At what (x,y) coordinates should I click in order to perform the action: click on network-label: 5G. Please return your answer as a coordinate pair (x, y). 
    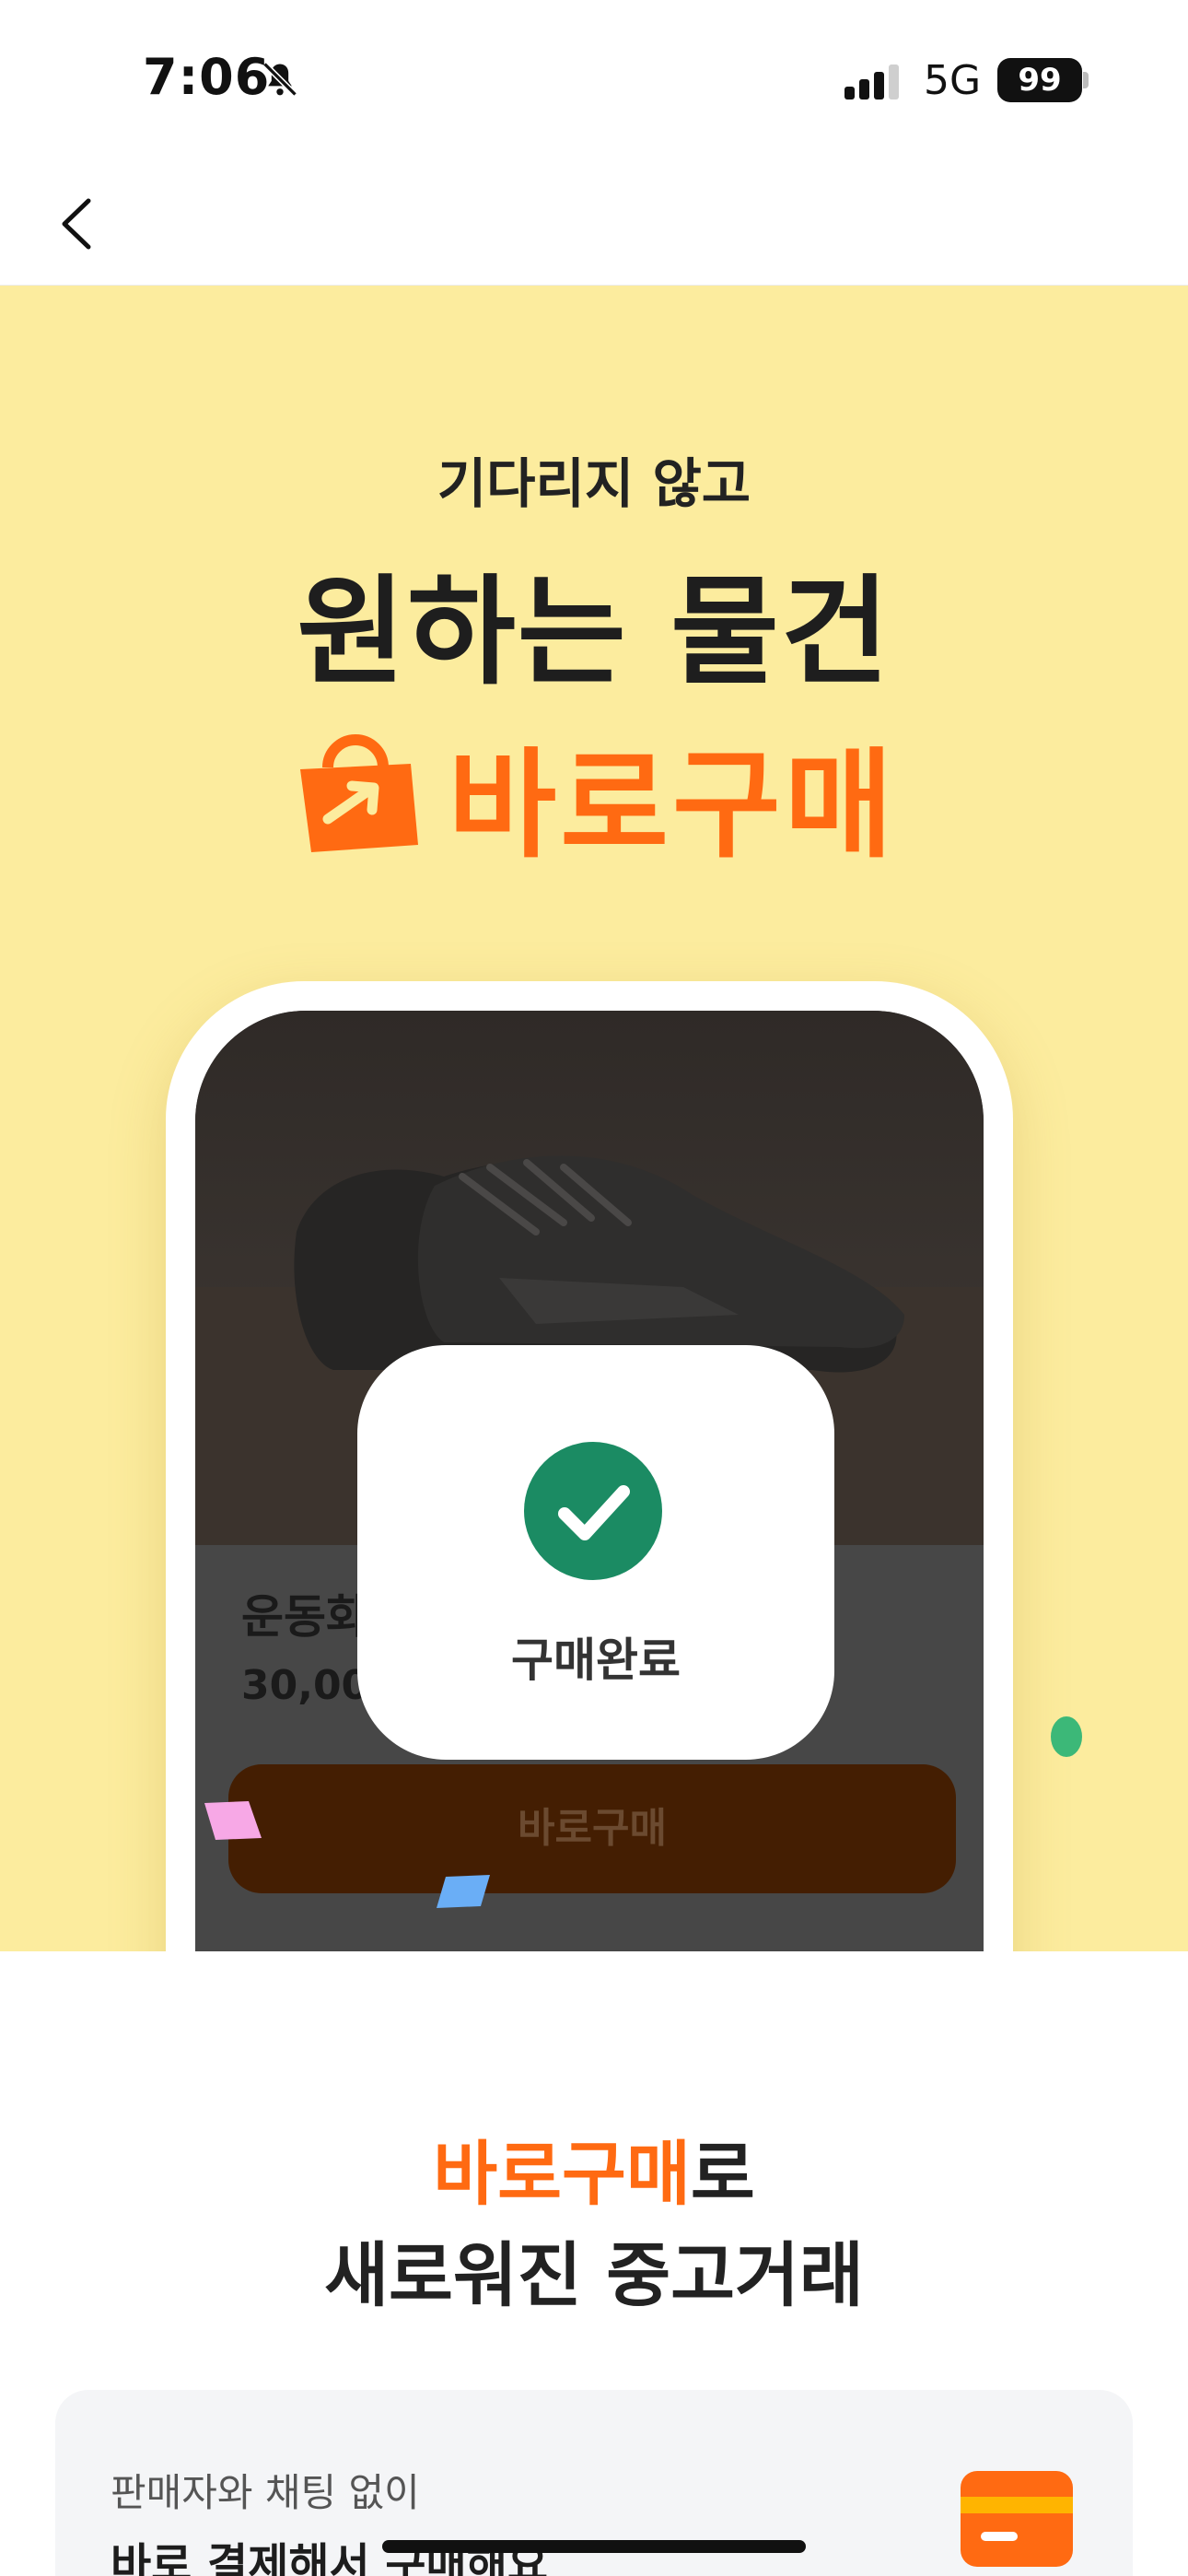
    Looking at the image, I should click on (953, 80).